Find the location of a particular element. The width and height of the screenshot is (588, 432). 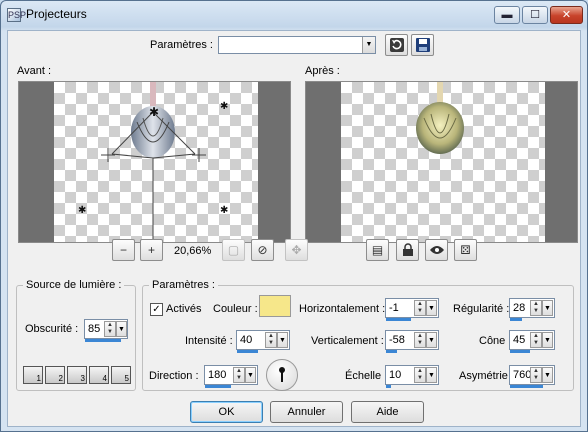

direction-dial is located at coordinates (282, 375).